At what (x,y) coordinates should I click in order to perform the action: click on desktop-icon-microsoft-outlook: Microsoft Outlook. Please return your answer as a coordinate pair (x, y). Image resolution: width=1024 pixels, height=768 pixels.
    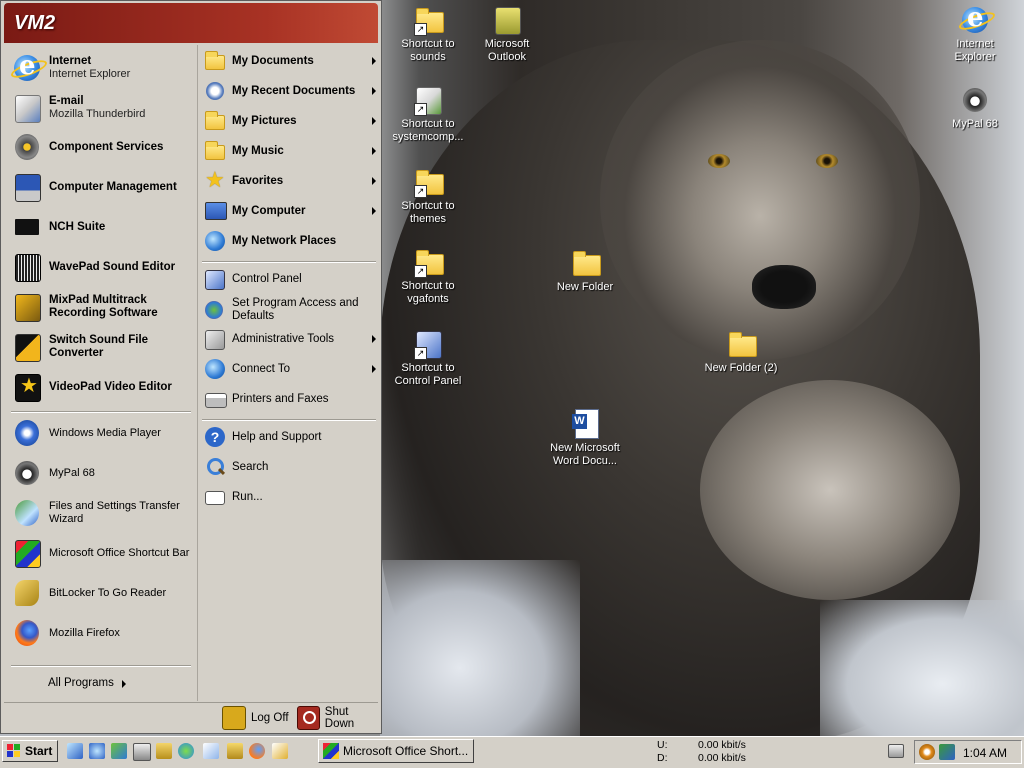
    Looking at the image, I should click on (507, 34).